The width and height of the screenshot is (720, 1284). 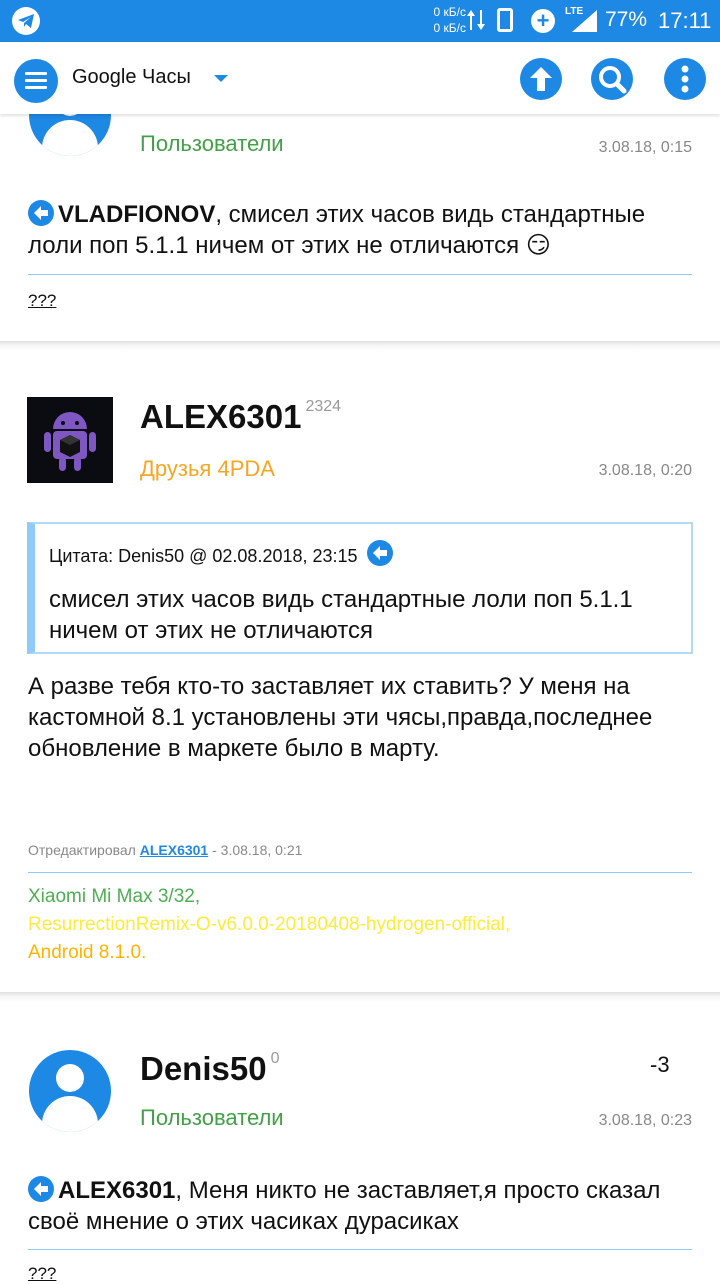 I want to click on author-name: ALEX6301 2324, so click(x=240, y=417).